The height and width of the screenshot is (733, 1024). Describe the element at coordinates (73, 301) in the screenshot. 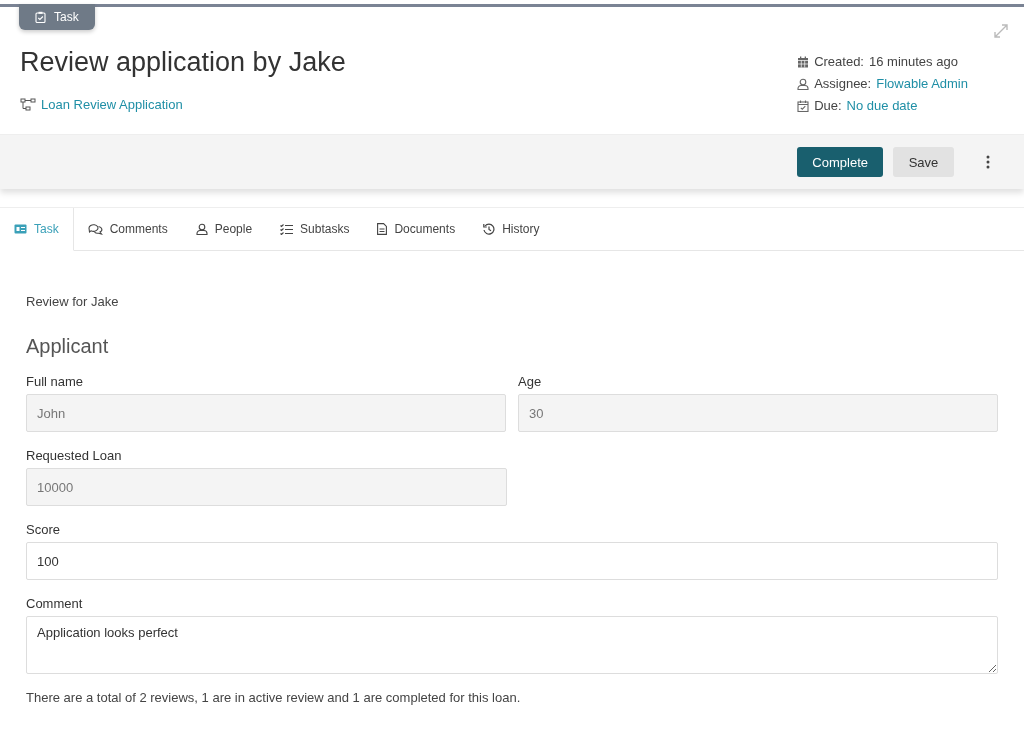

I see `form-intro: Review for Jake` at that location.